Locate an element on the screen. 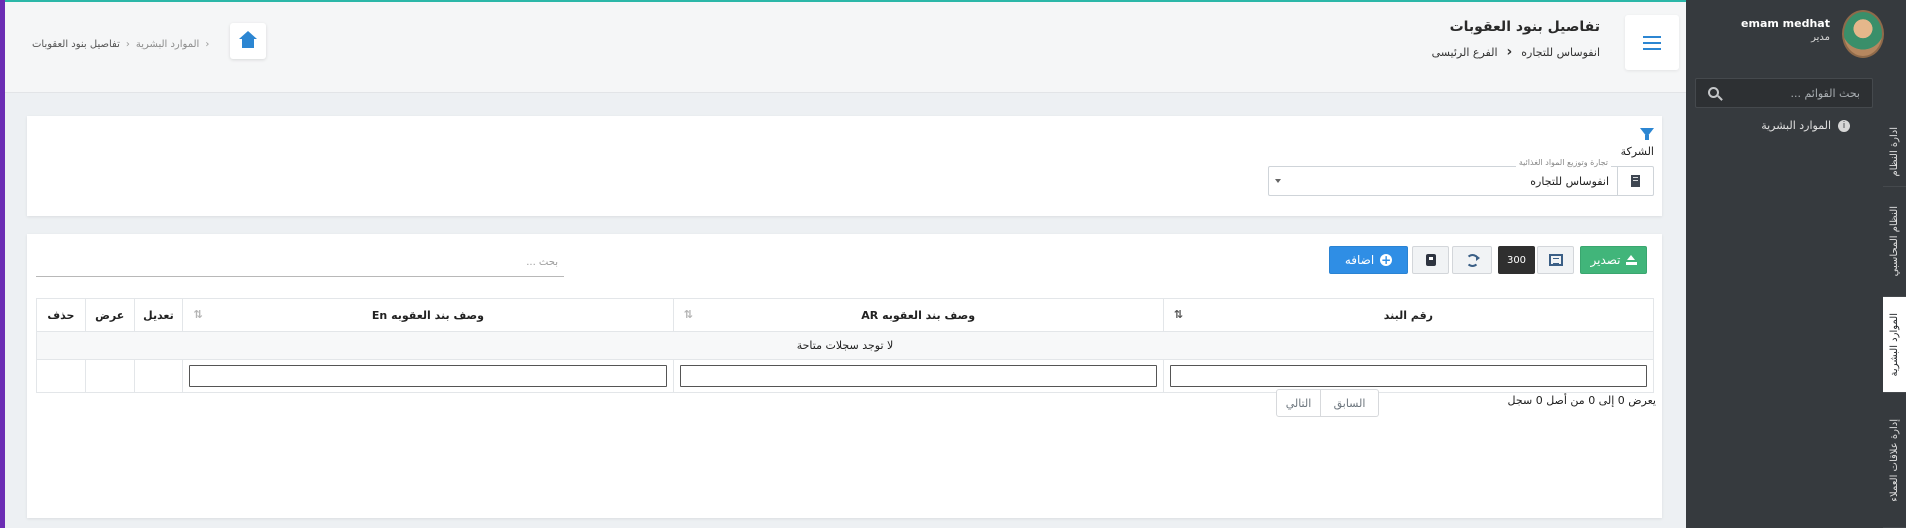 This screenshot has width=1906, height=528. column-header-view: عرض is located at coordinates (109, 315).